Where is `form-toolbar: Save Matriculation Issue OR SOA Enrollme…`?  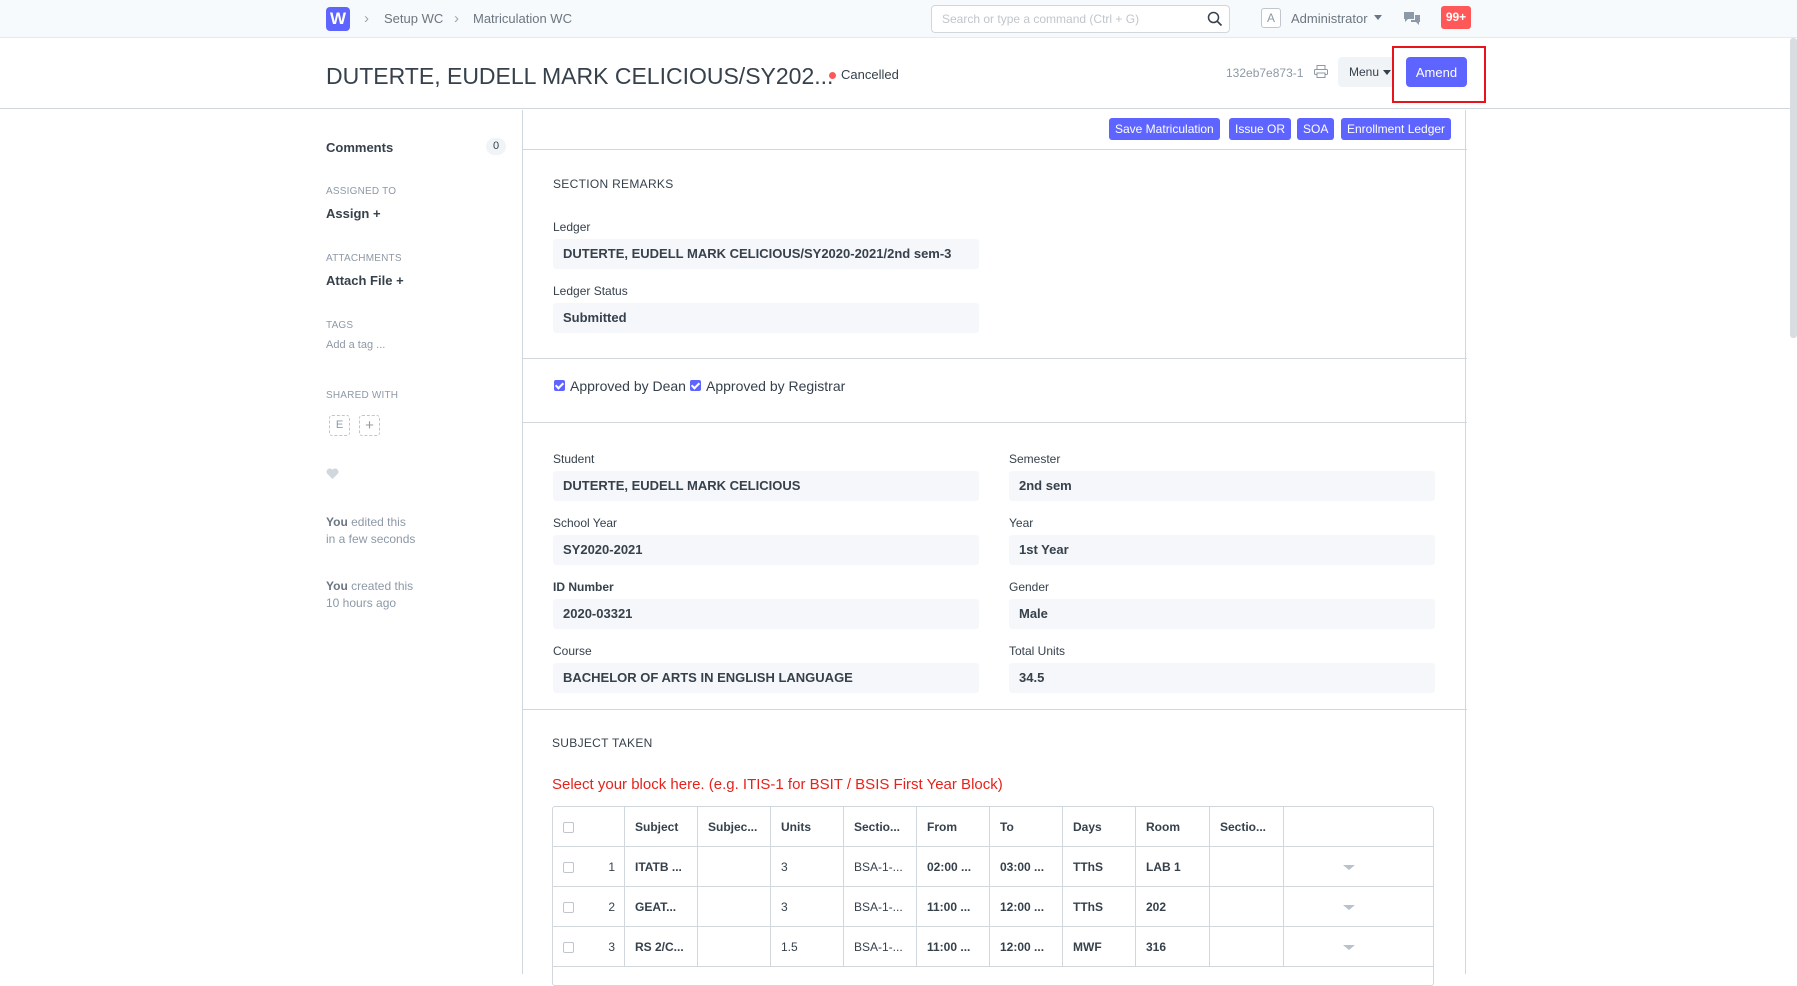 form-toolbar: Save Matriculation Issue OR SOA Enrollme… is located at coordinates (995, 130).